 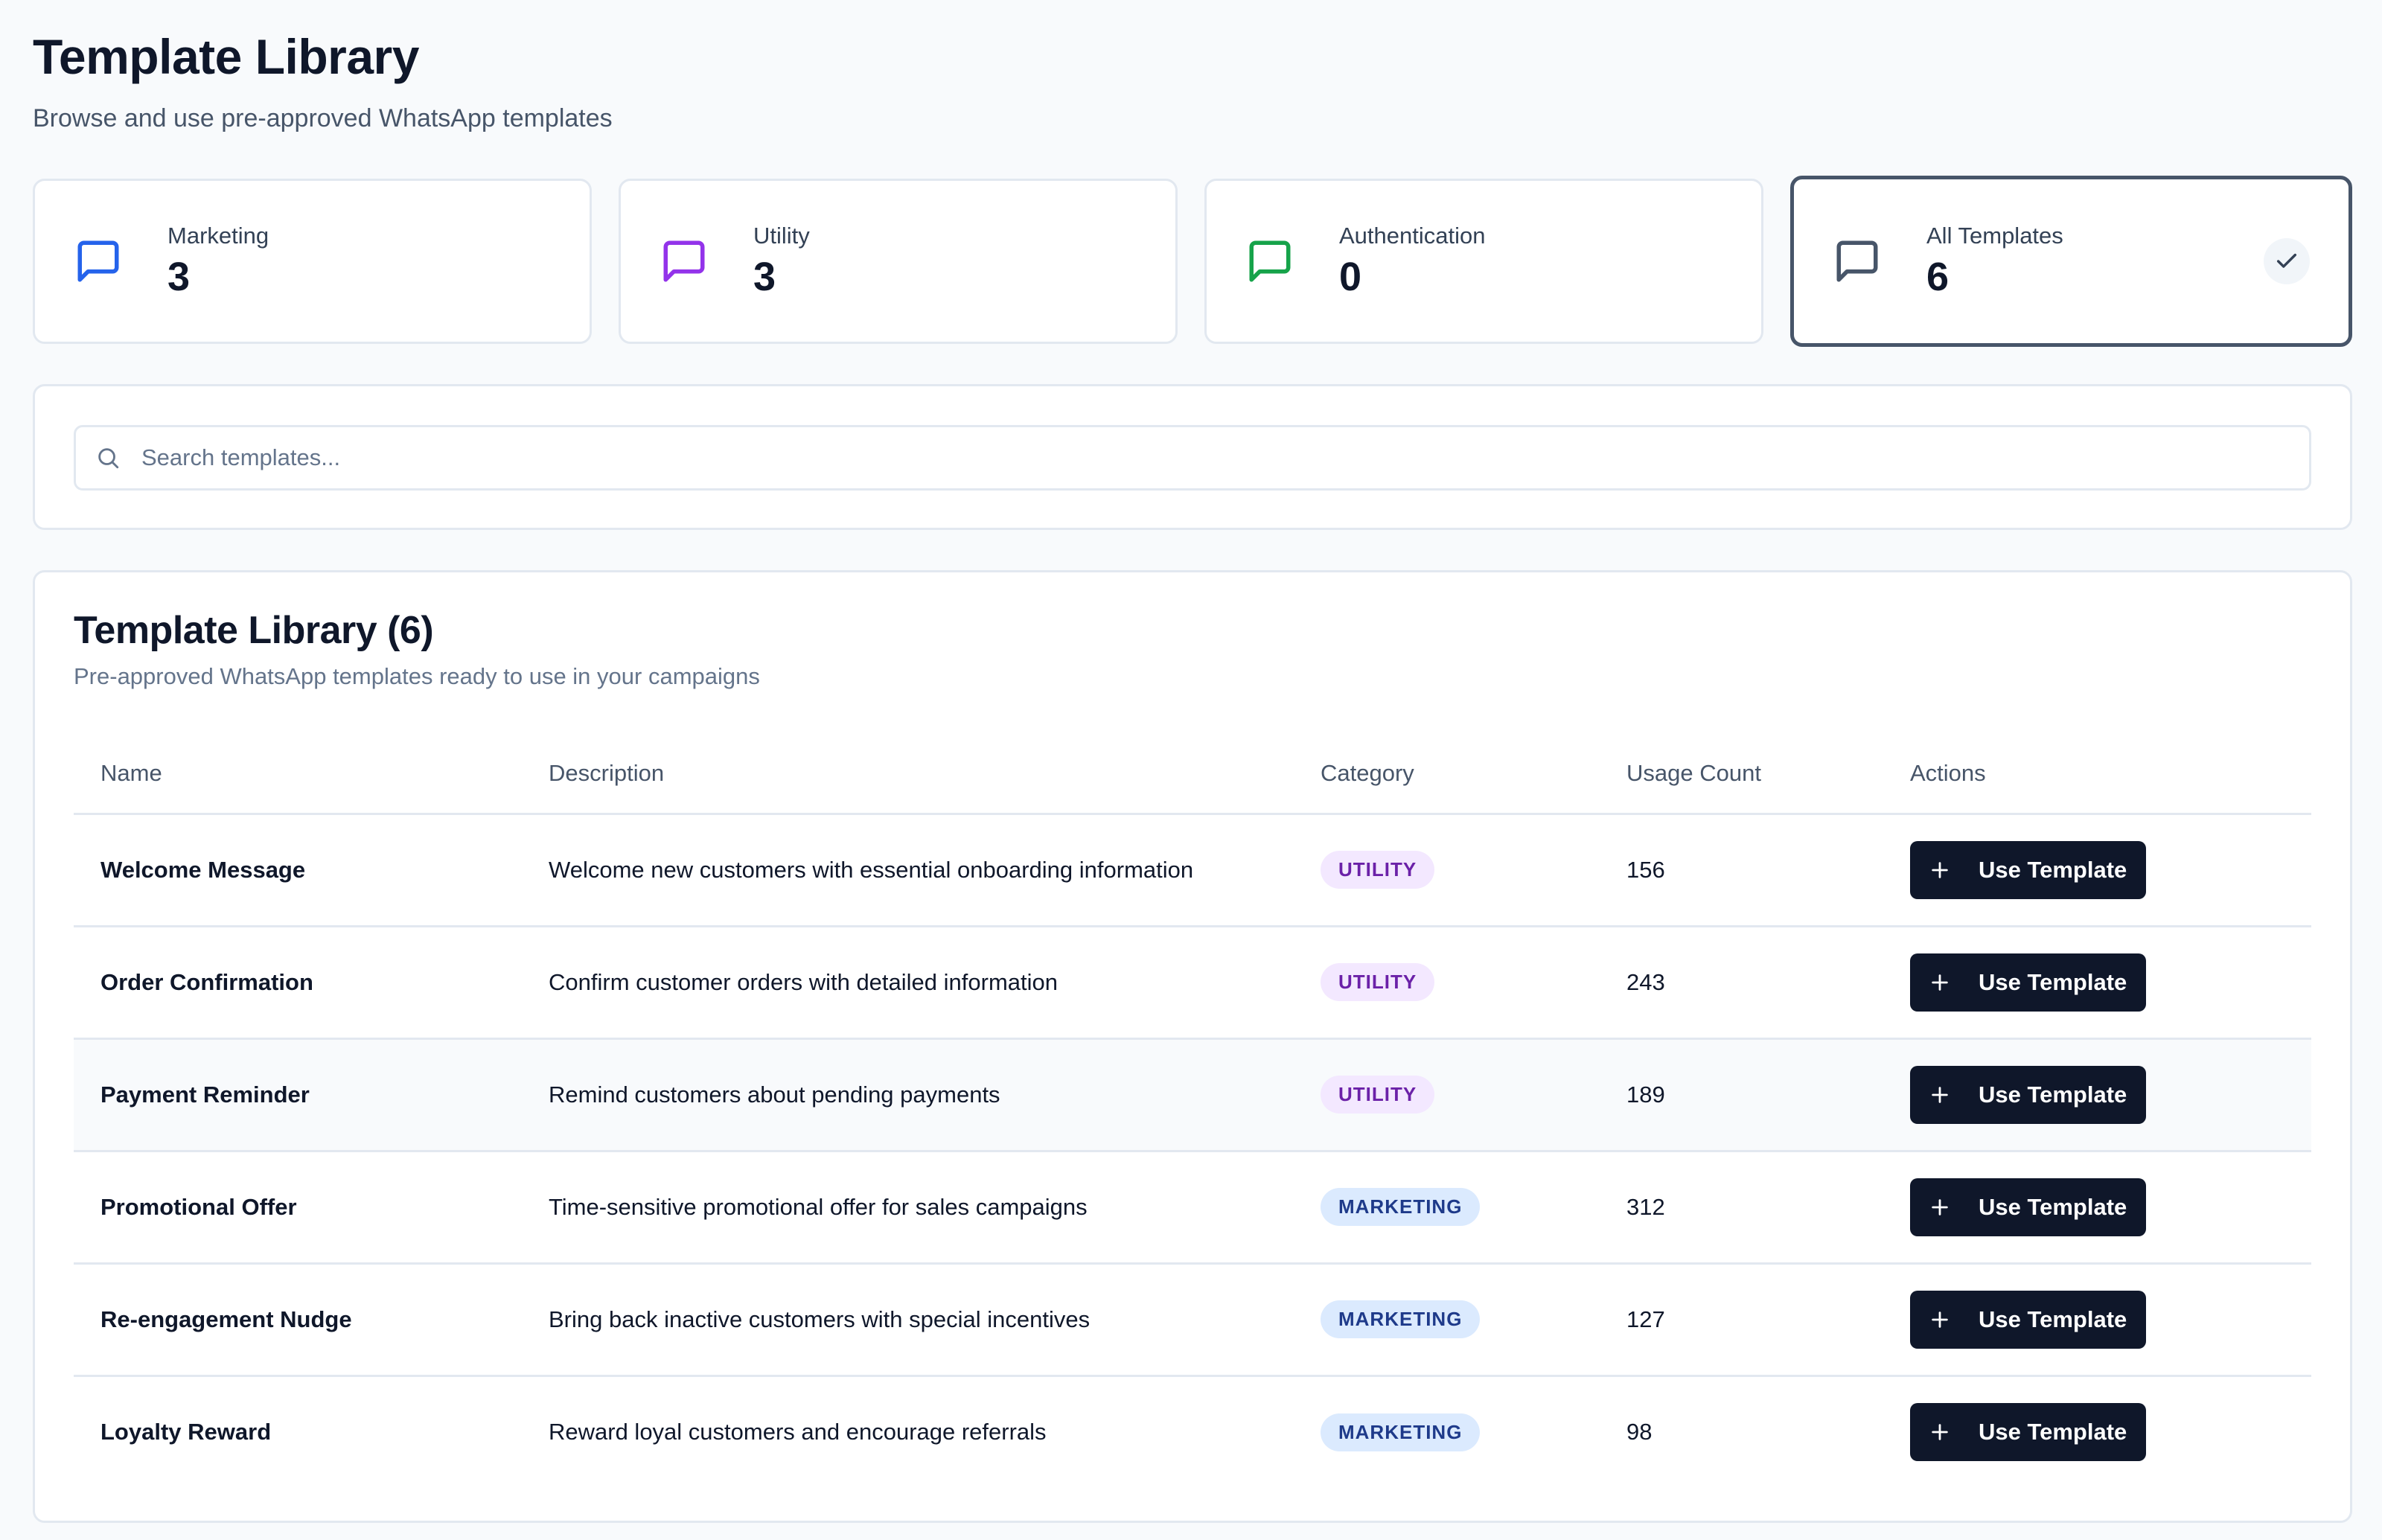 I want to click on usage-count: 98, so click(x=1639, y=1432).